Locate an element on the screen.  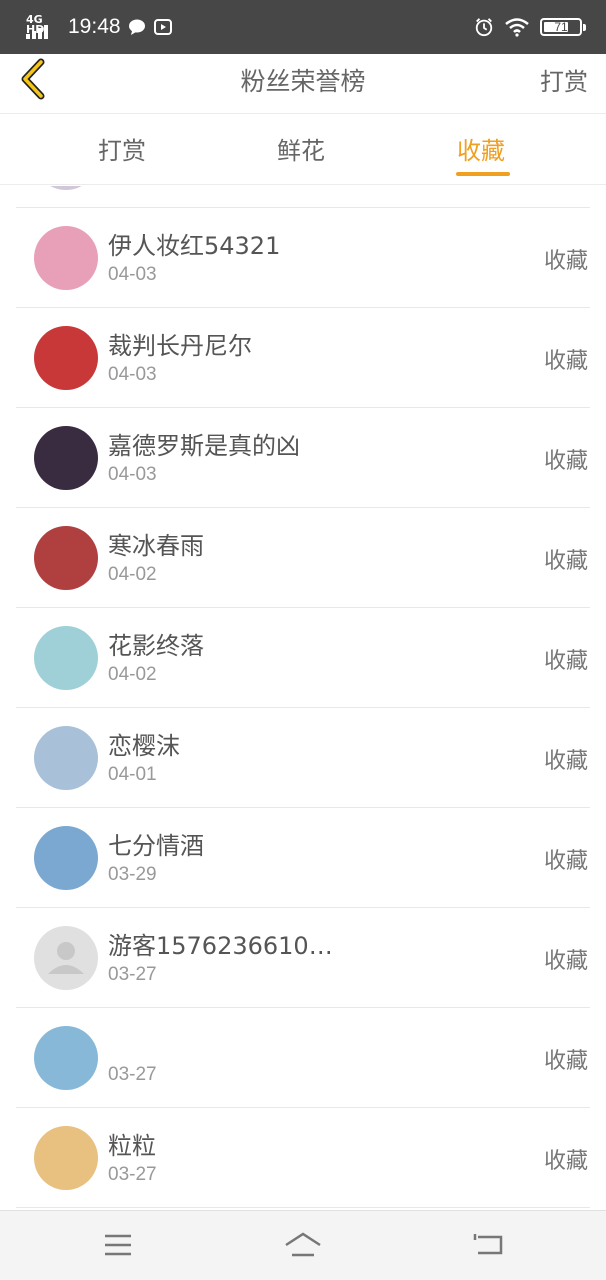
clock: 19:48 is located at coordinates (94, 26).